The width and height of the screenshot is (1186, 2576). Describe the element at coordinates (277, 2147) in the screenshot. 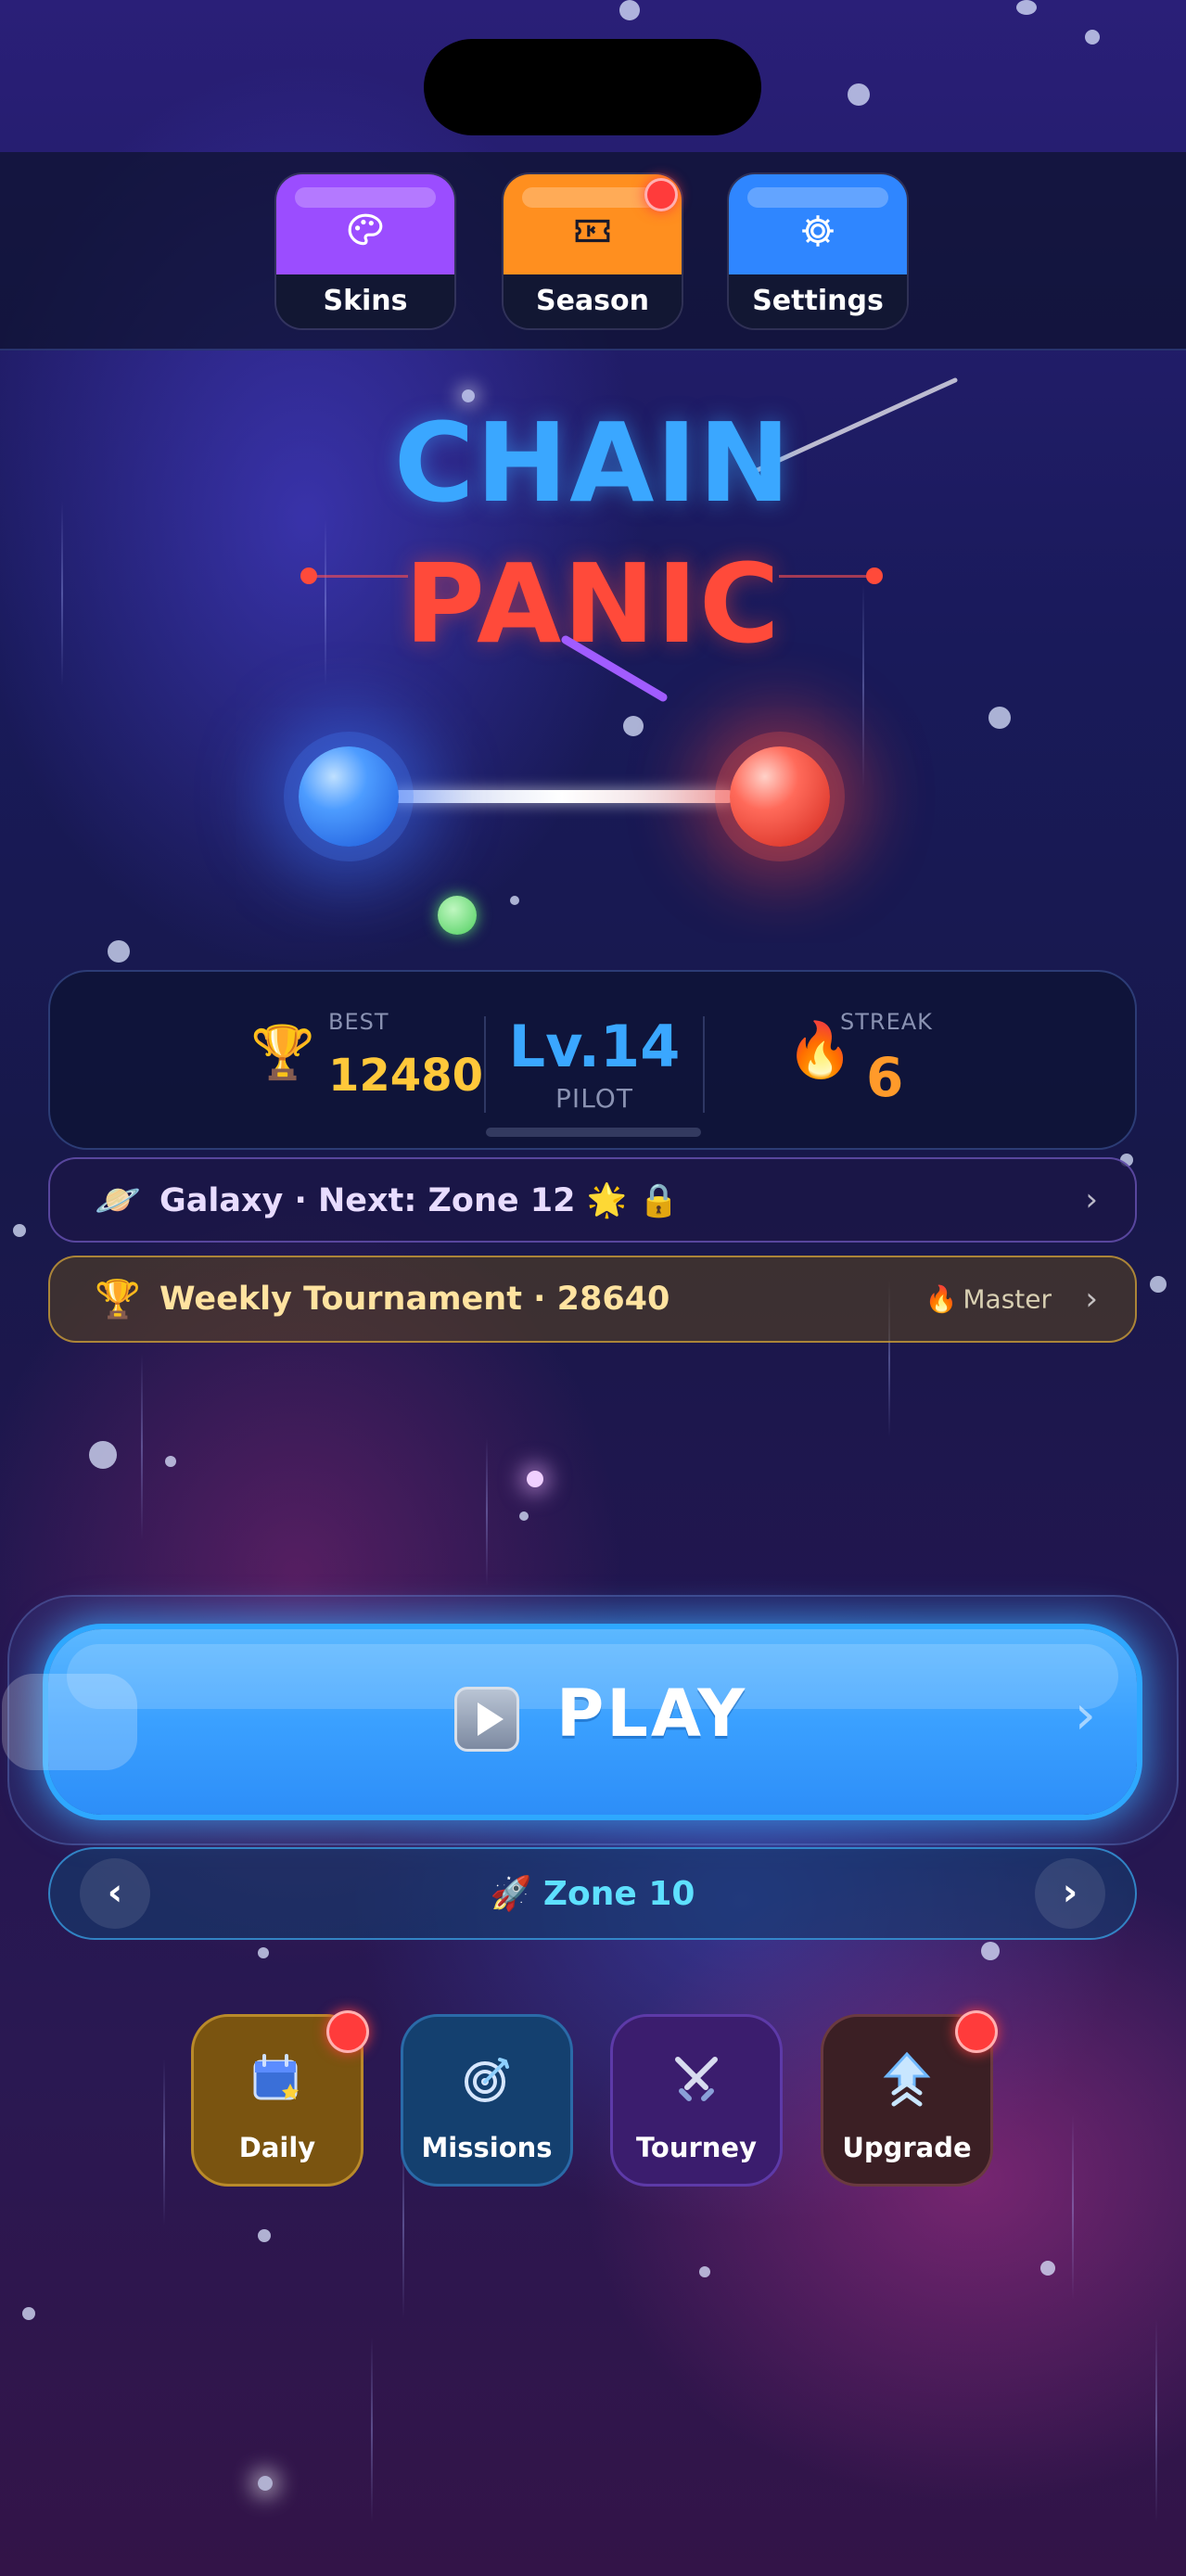

I see `daily-label: Daily` at that location.